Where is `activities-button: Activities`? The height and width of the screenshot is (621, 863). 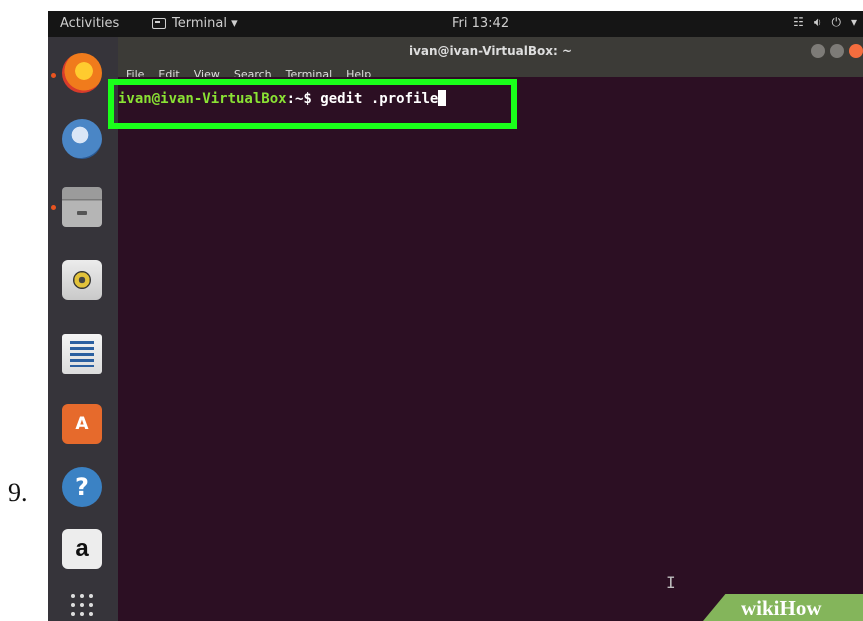
activities-button: Activities is located at coordinates (89, 23).